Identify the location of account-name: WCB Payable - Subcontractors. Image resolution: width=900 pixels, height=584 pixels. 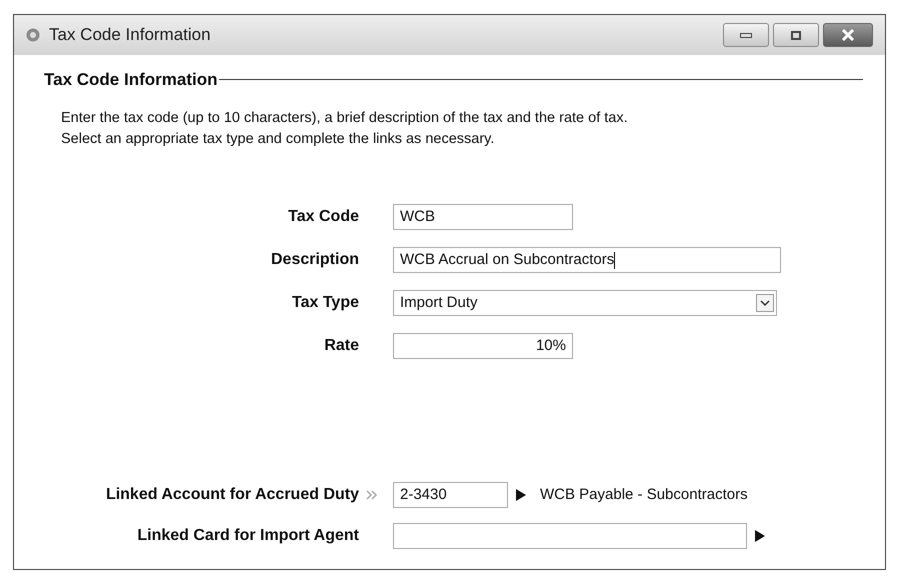
(644, 494).